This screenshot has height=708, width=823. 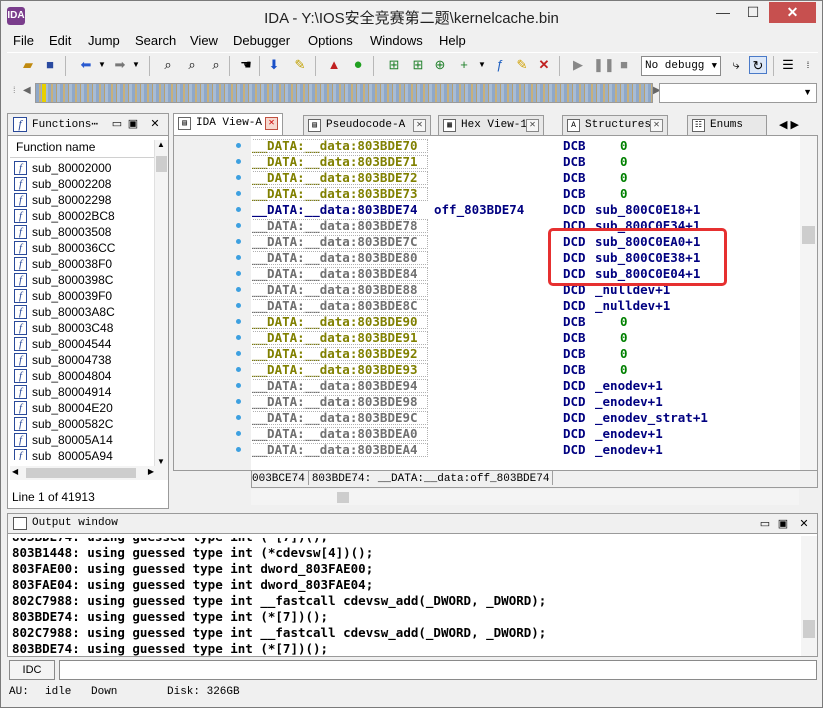 I want to click on more-icon: ⁞, so click(x=808, y=65).